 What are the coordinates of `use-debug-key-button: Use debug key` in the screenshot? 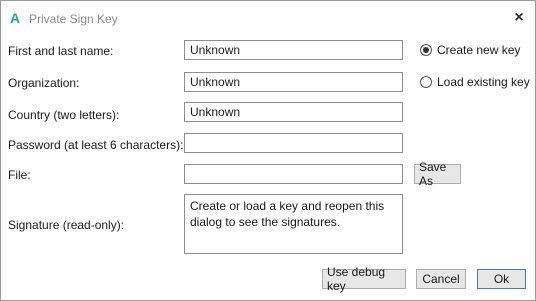 It's located at (364, 279).